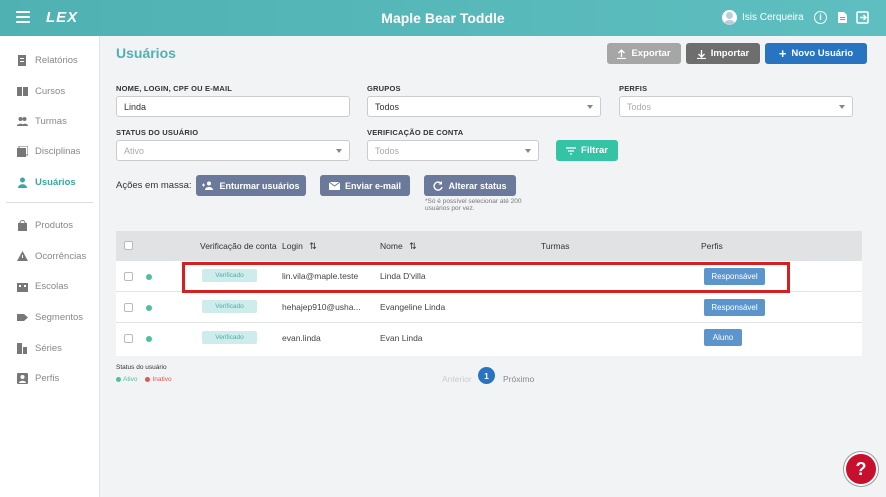 This screenshot has height=497, width=886. I want to click on legend-active: Ativo, so click(126, 379).